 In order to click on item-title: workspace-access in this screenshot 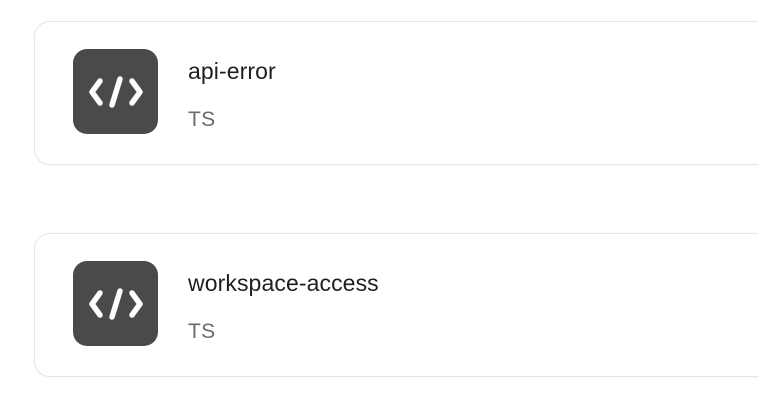, I will do `click(283, 283)`.